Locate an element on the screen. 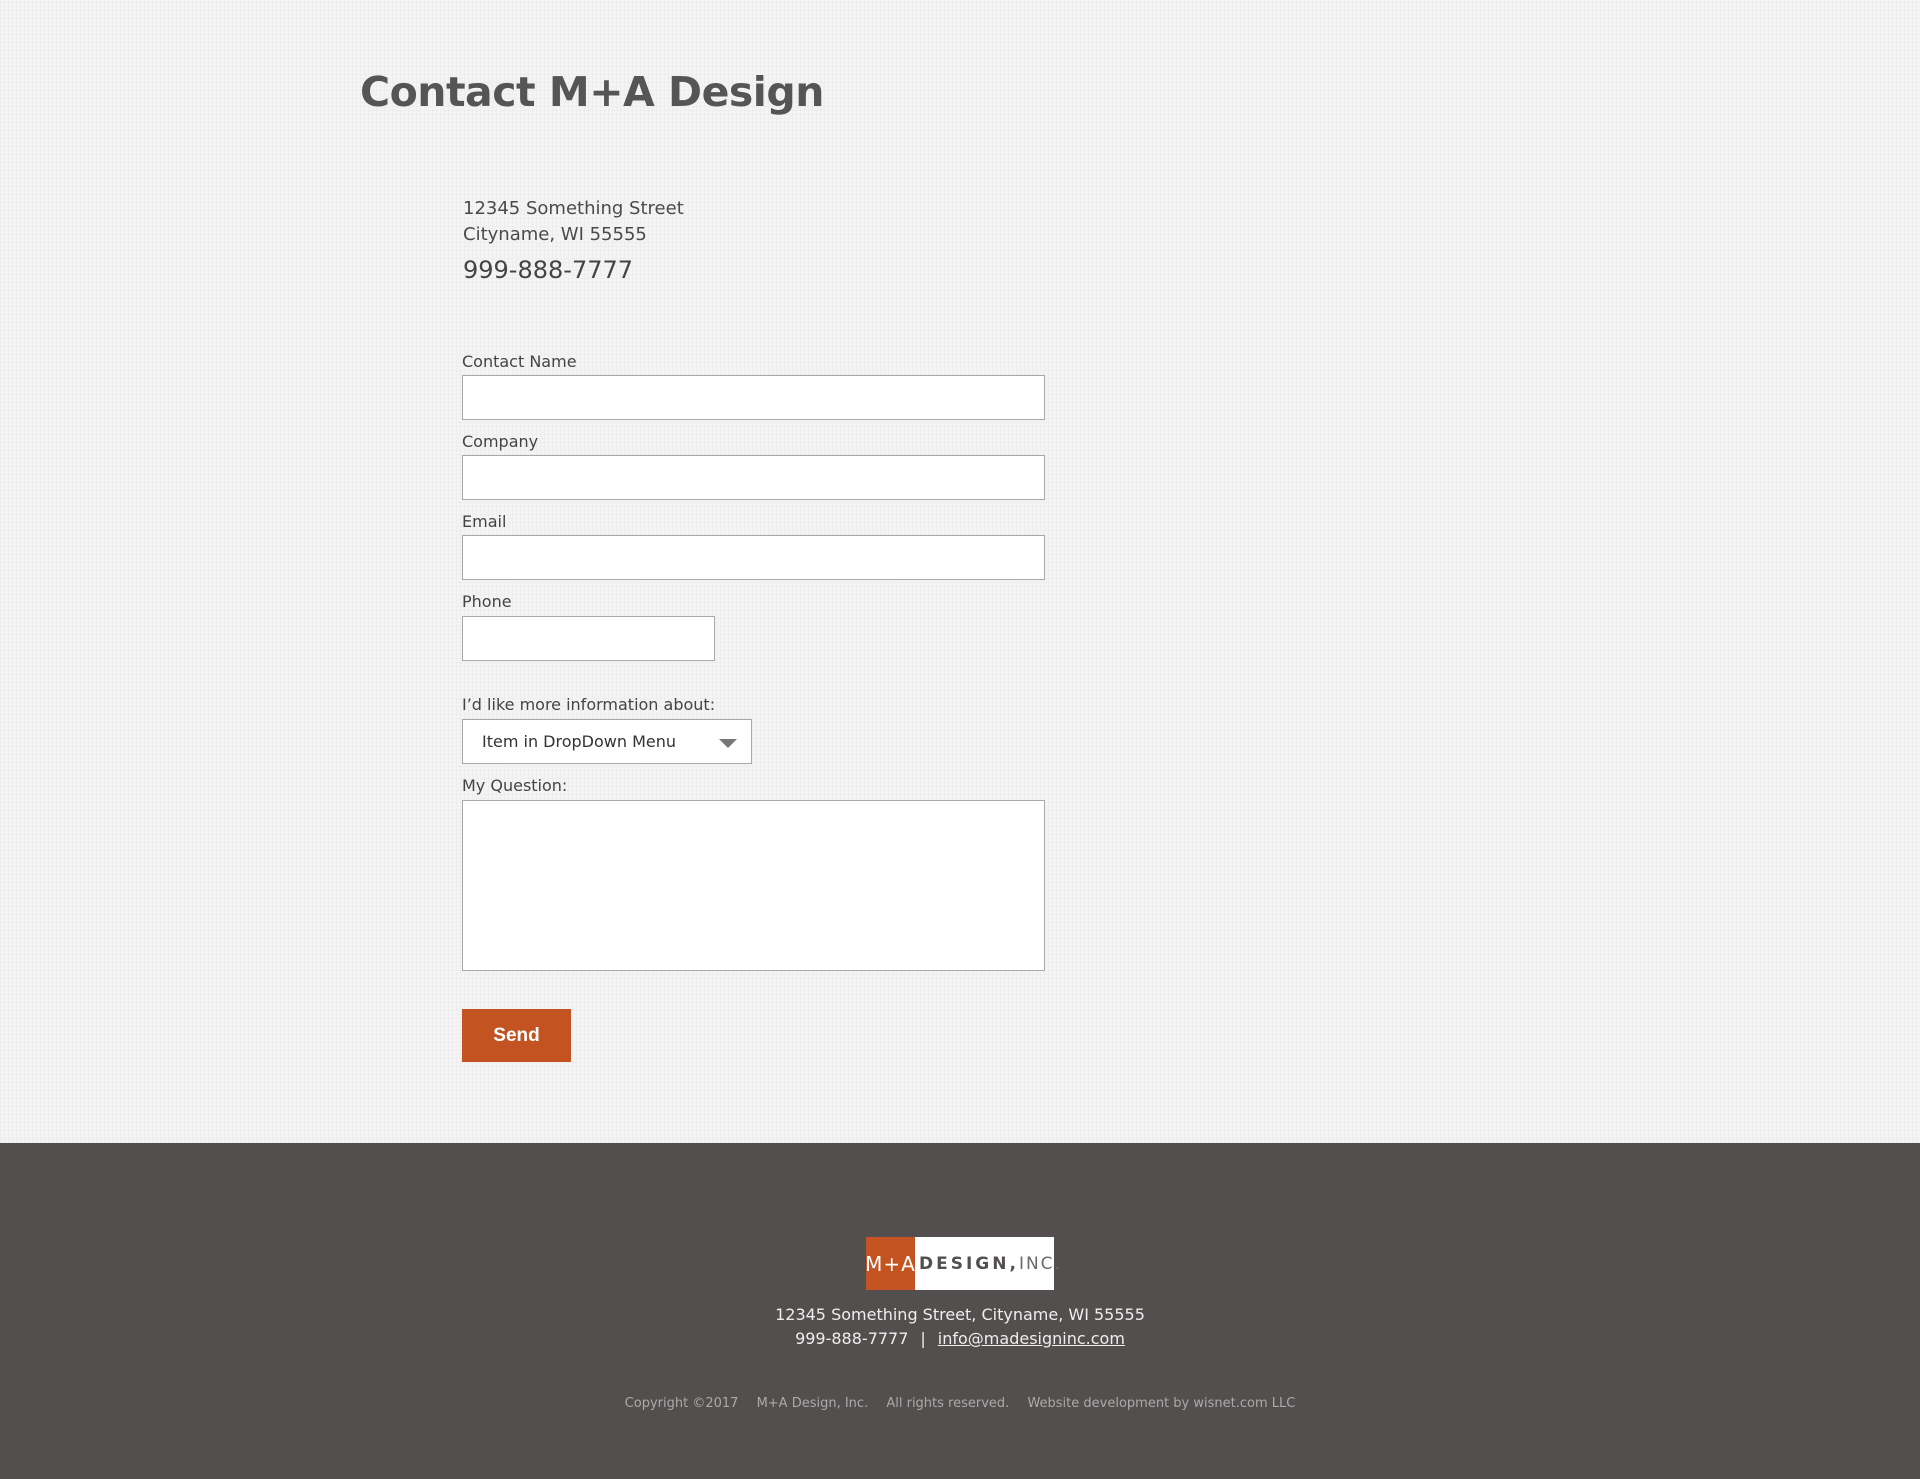 This screenshot has height=1479, width=1920. footer-phone: 999-888-7777 is located at coordinates (852, 1338).